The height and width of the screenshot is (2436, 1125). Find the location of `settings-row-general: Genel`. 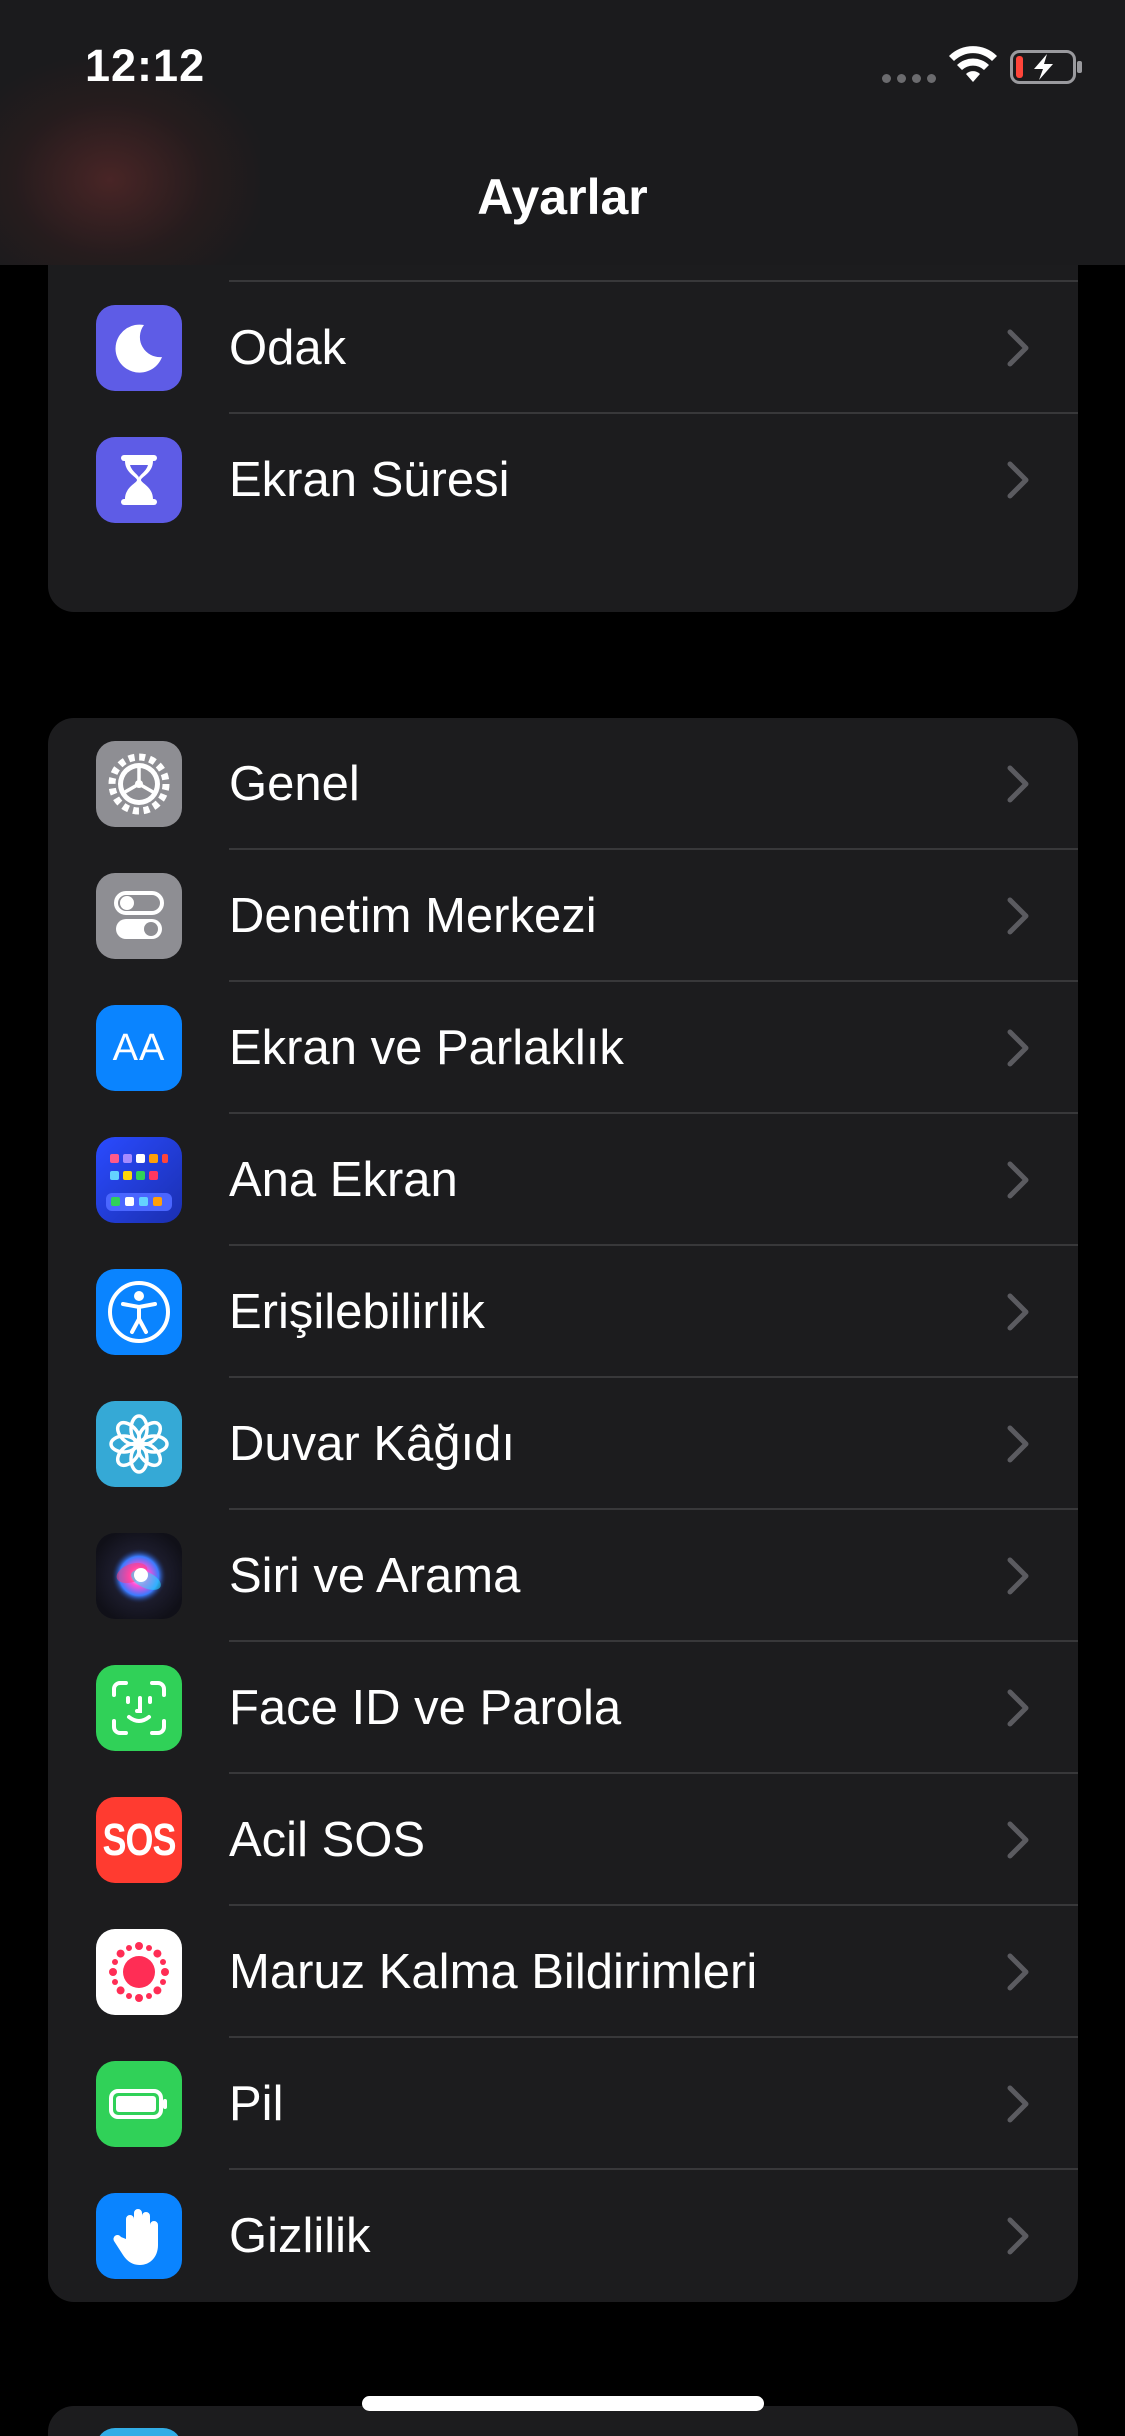

settings-row-general: Genel is located at coordinates (563, 784).